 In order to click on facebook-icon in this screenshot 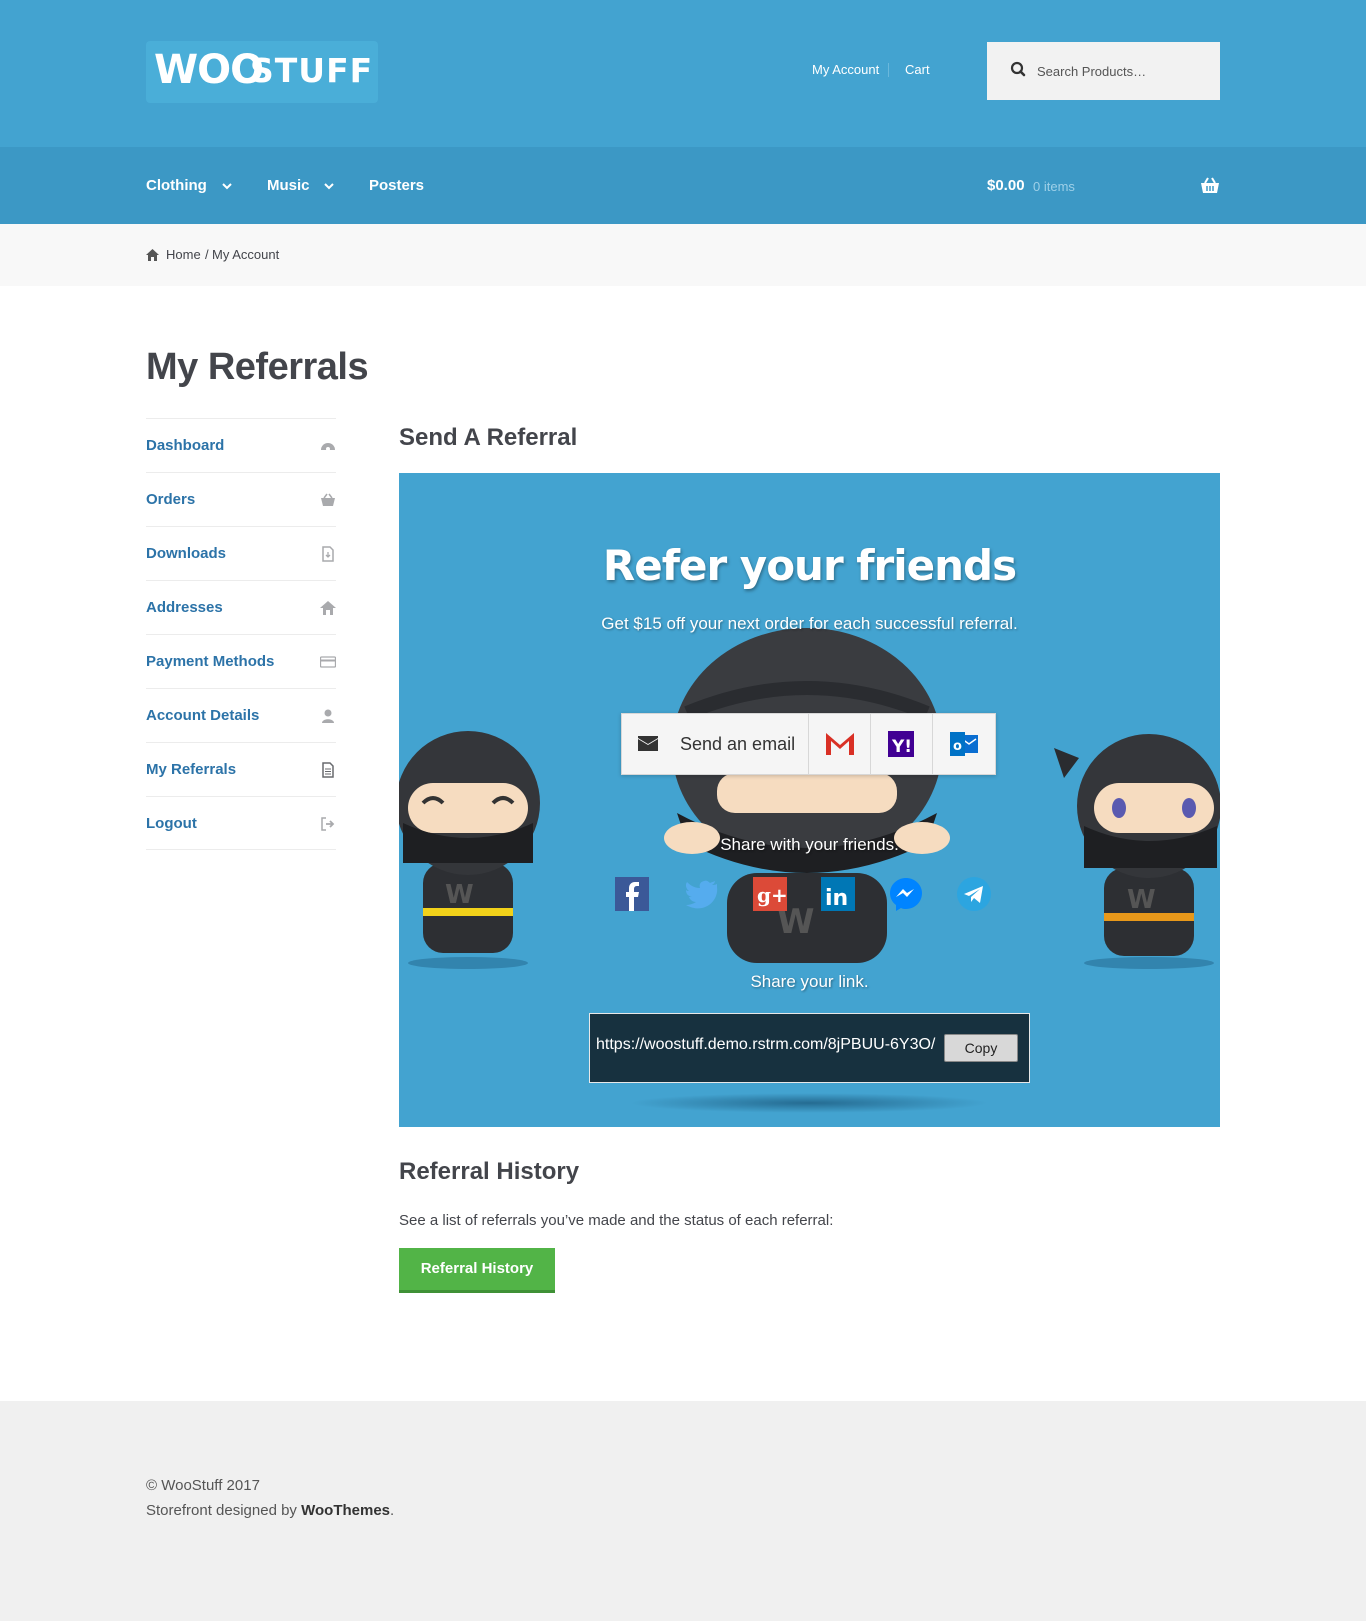, I will do `click(632, 894)`.